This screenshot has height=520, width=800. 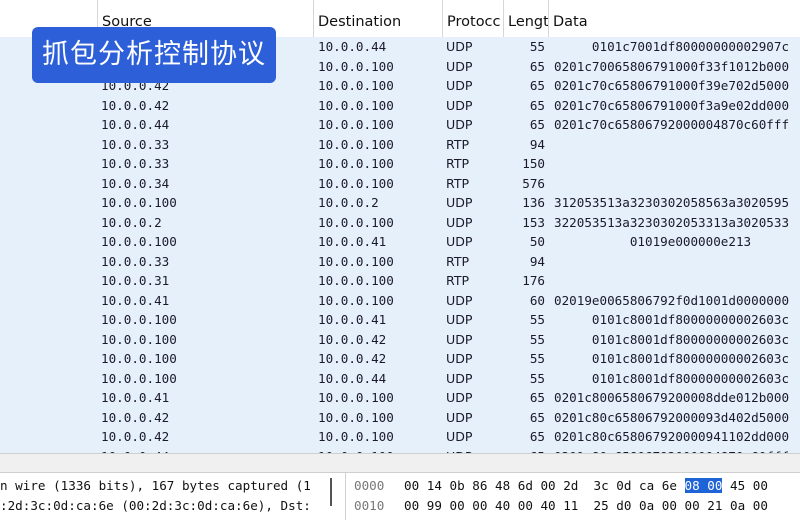 I want to click on caption-banner: 抓包分析控制协议, so click(x=154, y=55).